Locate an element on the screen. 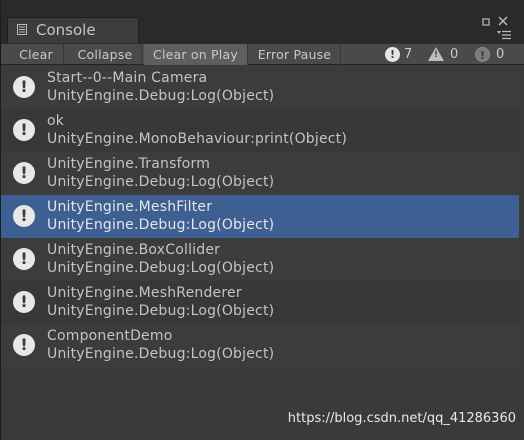  watermark: https://blog.csdn.net/qq_41286360 is located at coordinates (401, 418).